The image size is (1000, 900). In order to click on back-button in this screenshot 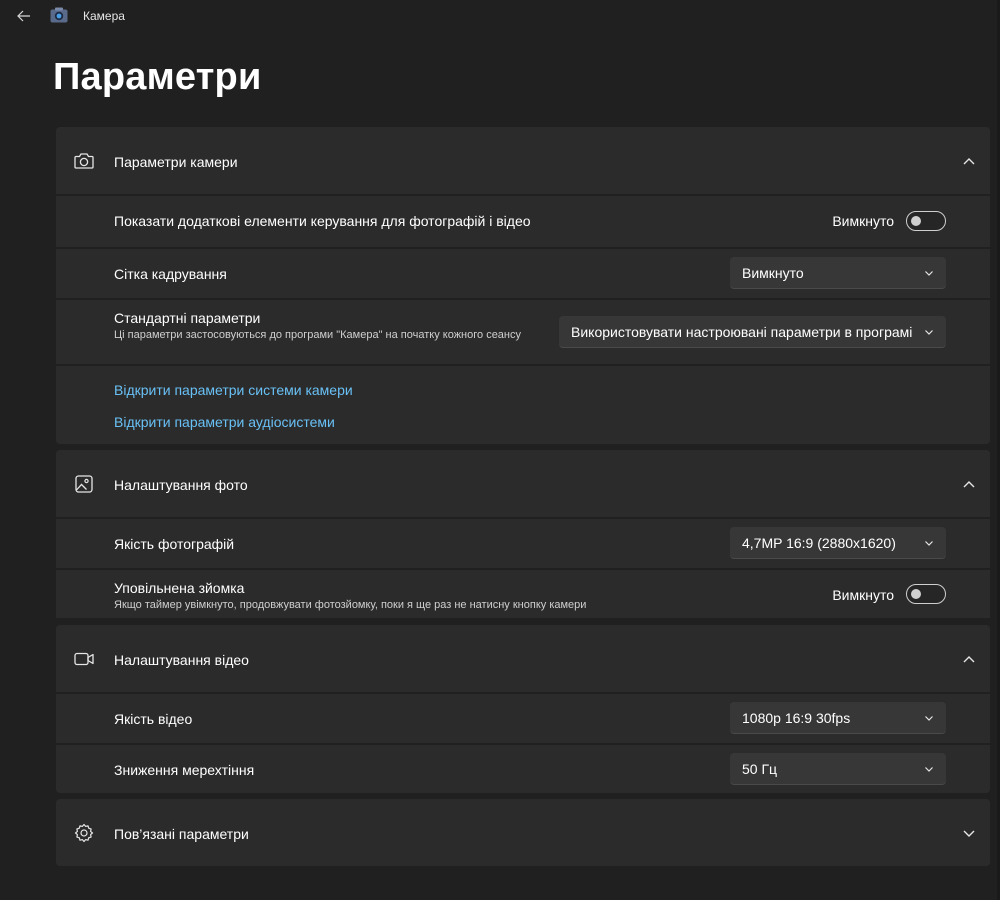, I will do `click(24, 16)`.